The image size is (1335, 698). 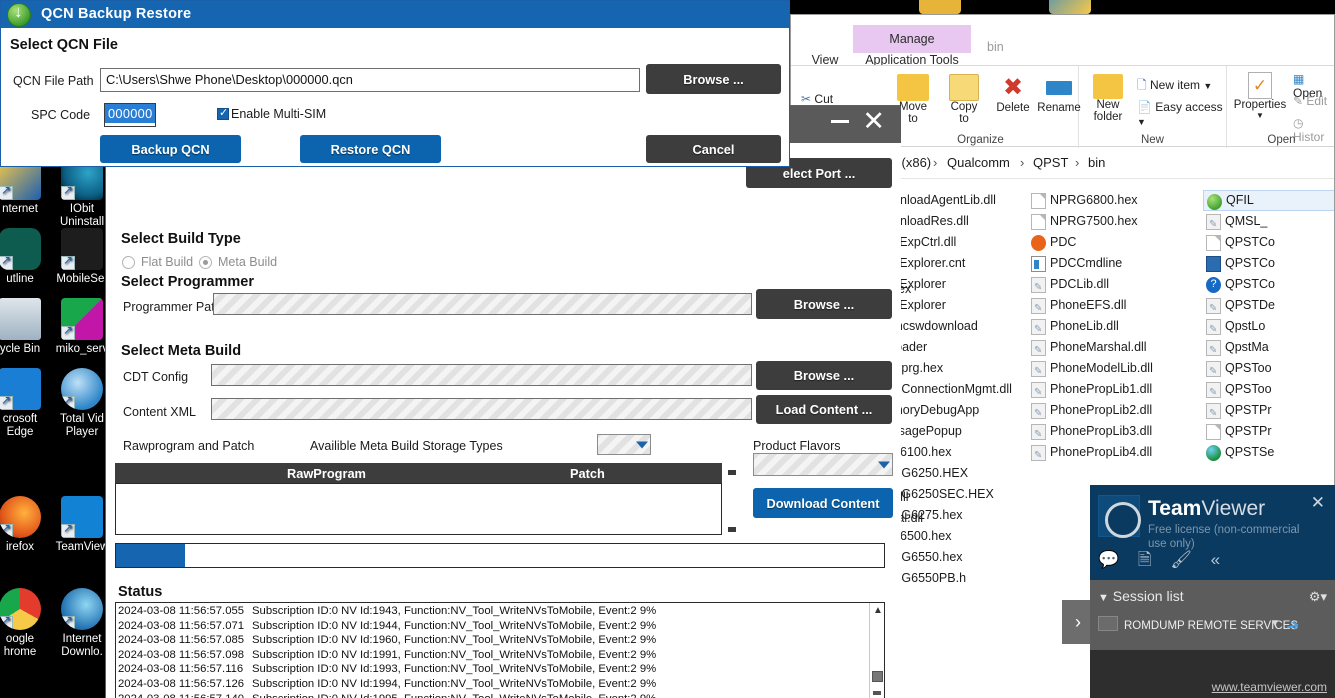 I want to click on teamviewer-logo-icon: ↔, so click(x=1119, y=516).